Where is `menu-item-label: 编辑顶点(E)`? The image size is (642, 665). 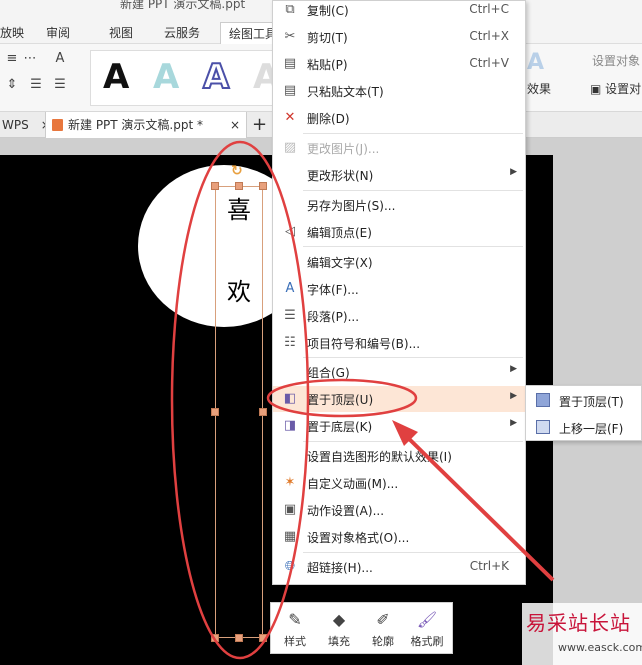
menu-item-label: 编辑顶点(E) is located at coordinates (339, 233).